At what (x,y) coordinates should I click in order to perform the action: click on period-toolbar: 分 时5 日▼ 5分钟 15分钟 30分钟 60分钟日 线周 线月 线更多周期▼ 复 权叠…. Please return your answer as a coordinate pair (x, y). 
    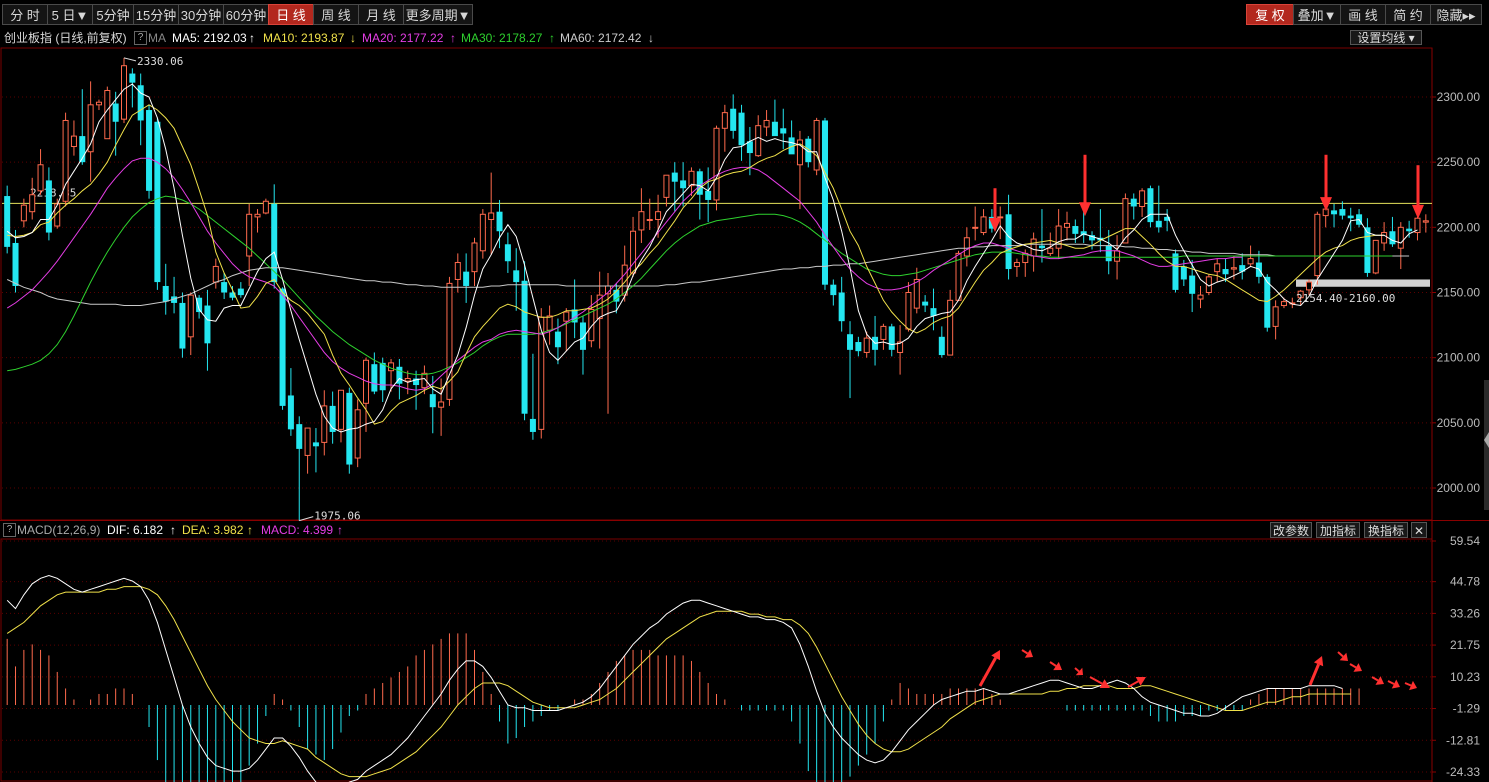
    Looking at the image, I should click on (744, 14).